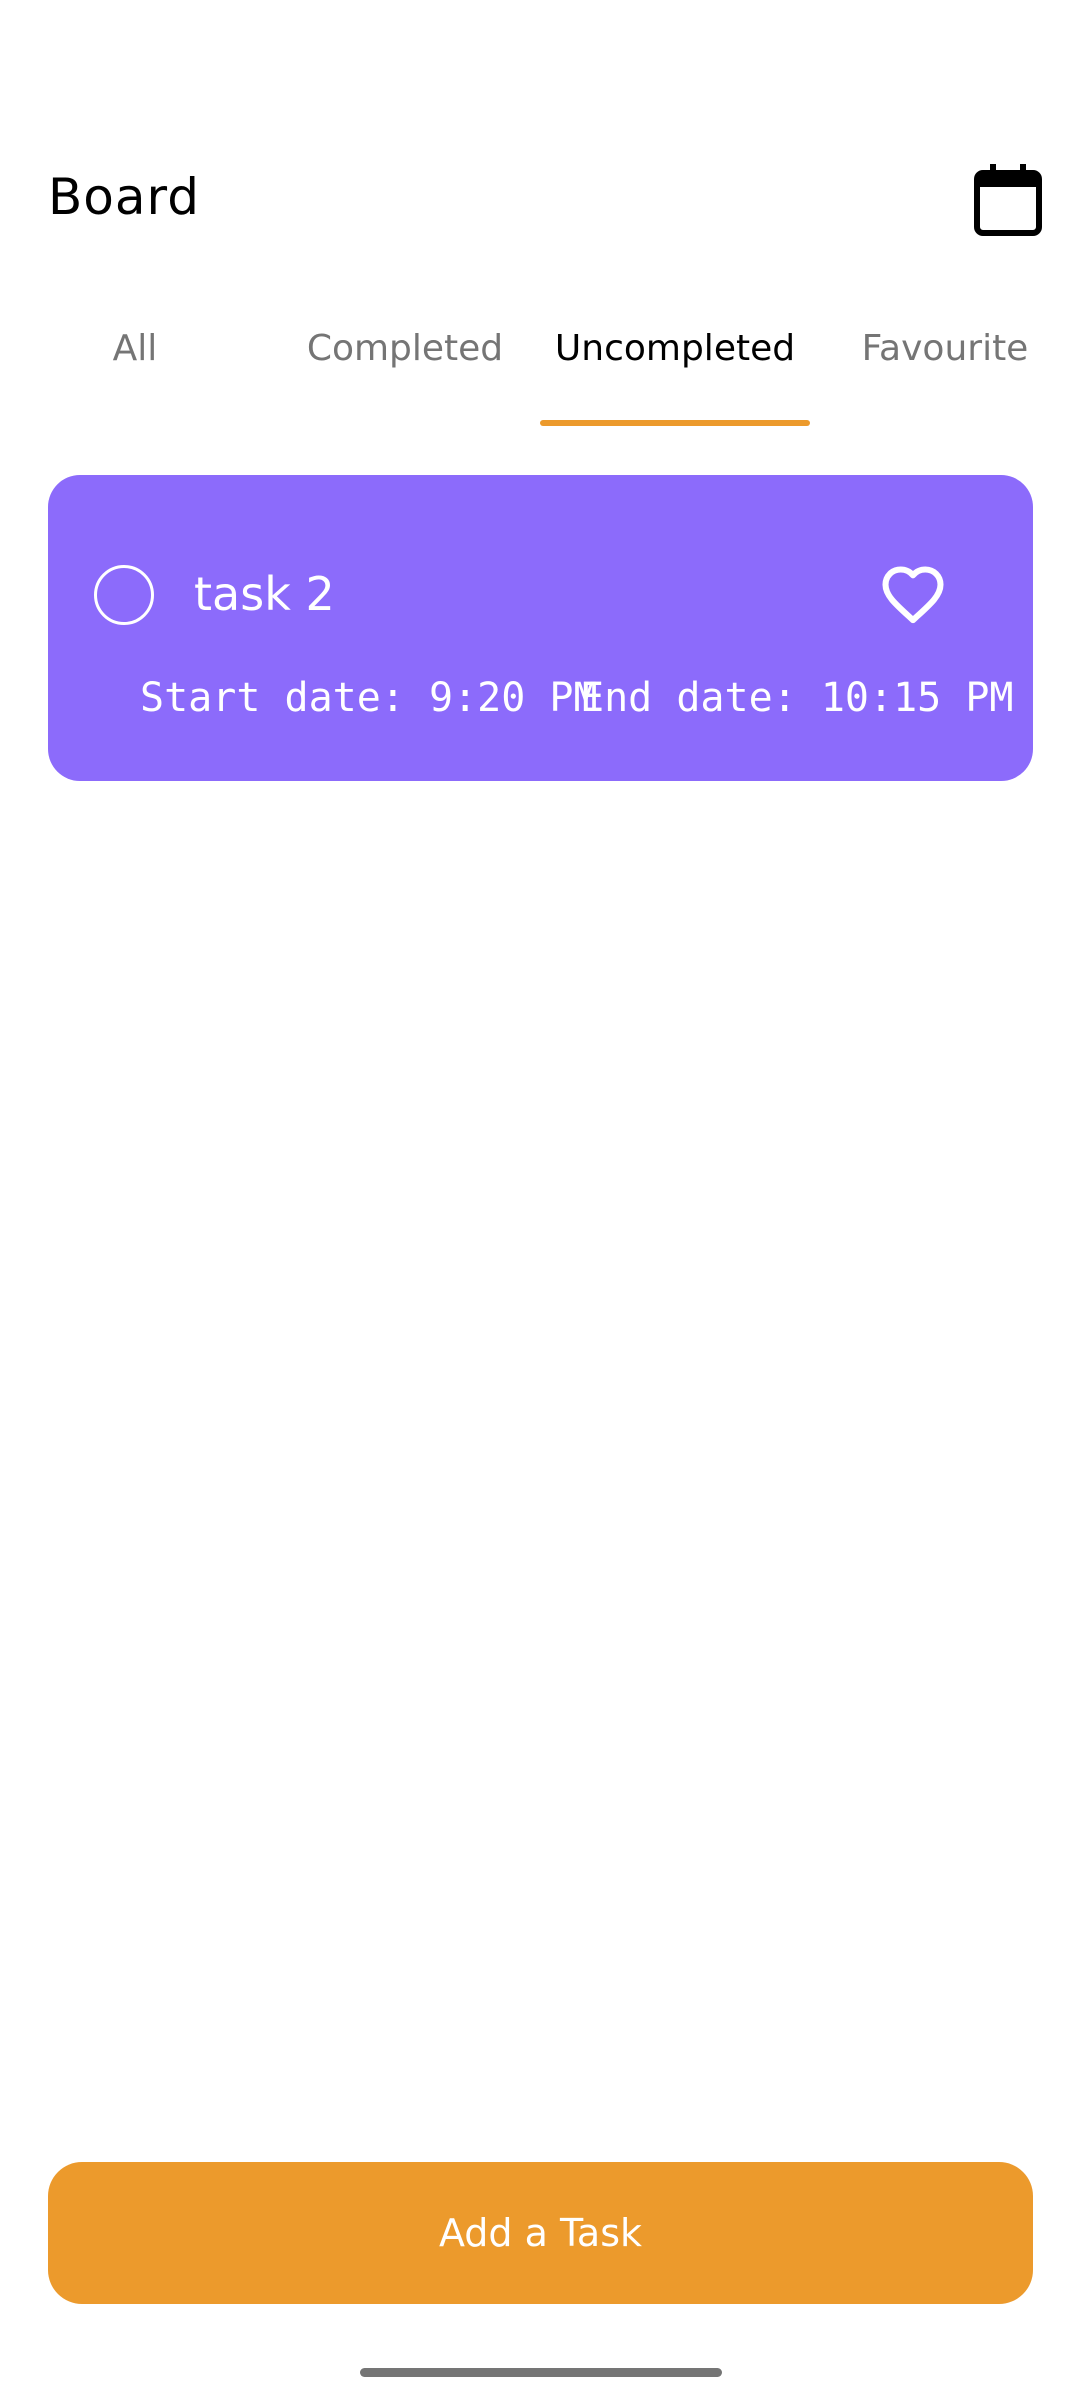  What do you see at coordinates (405, 370) in the screenshot?
I see `tab-completed: Completed` at bounding box center [405, 370].